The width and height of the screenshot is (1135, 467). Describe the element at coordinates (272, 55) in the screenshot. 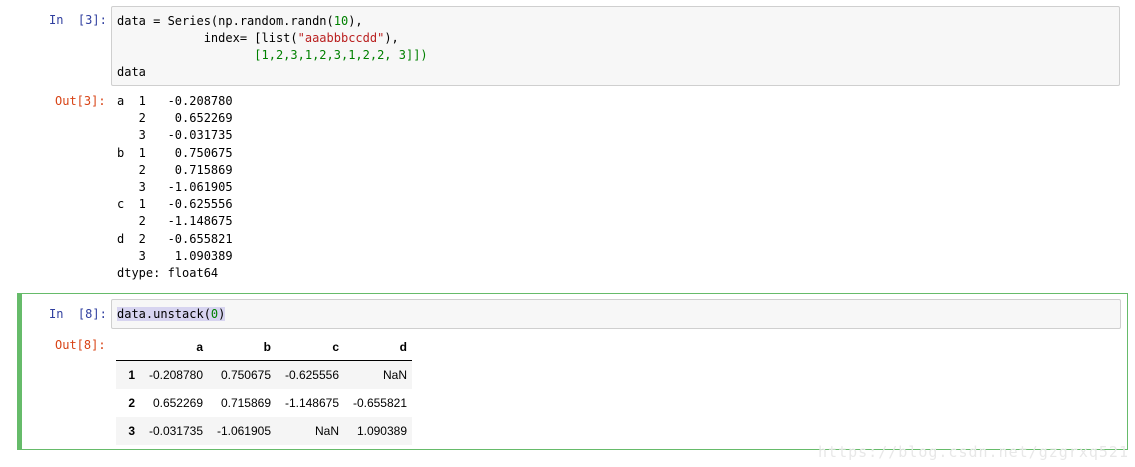

I see `code-line-3: [1,2,3,1,2,3,1,2,2, 3]])` at that location.